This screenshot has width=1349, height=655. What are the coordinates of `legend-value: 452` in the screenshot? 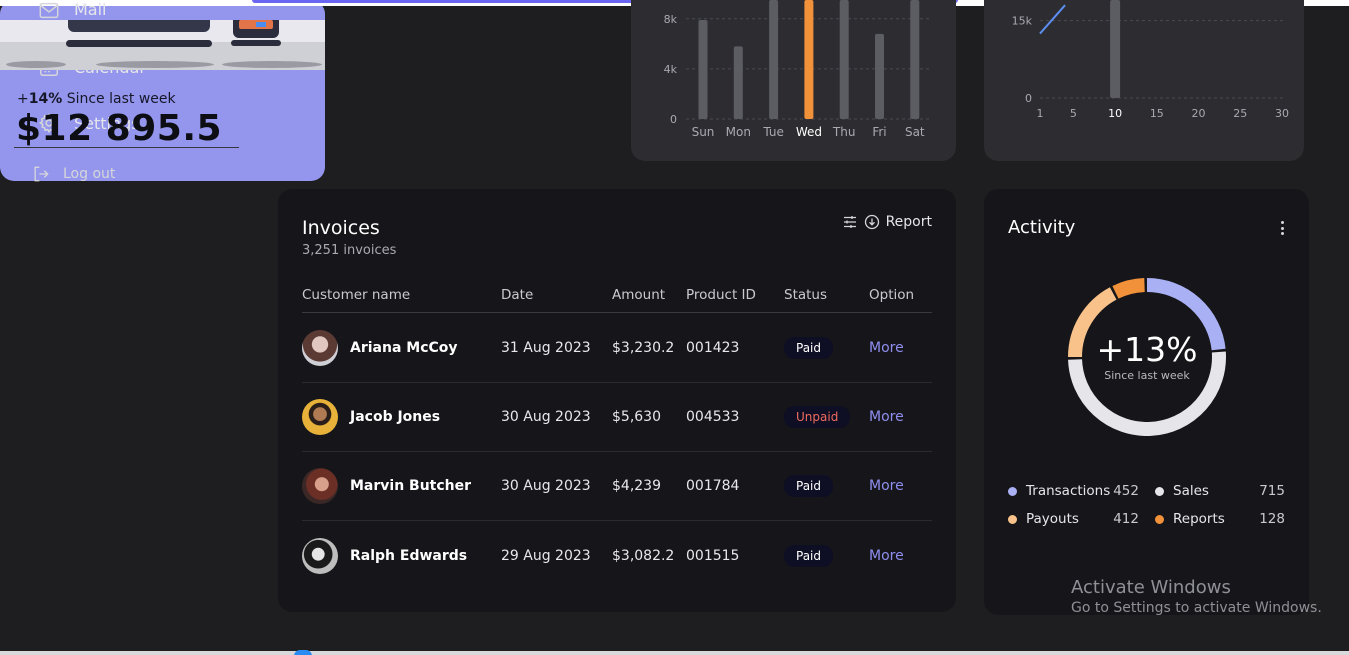 It's located at (1126, 491).